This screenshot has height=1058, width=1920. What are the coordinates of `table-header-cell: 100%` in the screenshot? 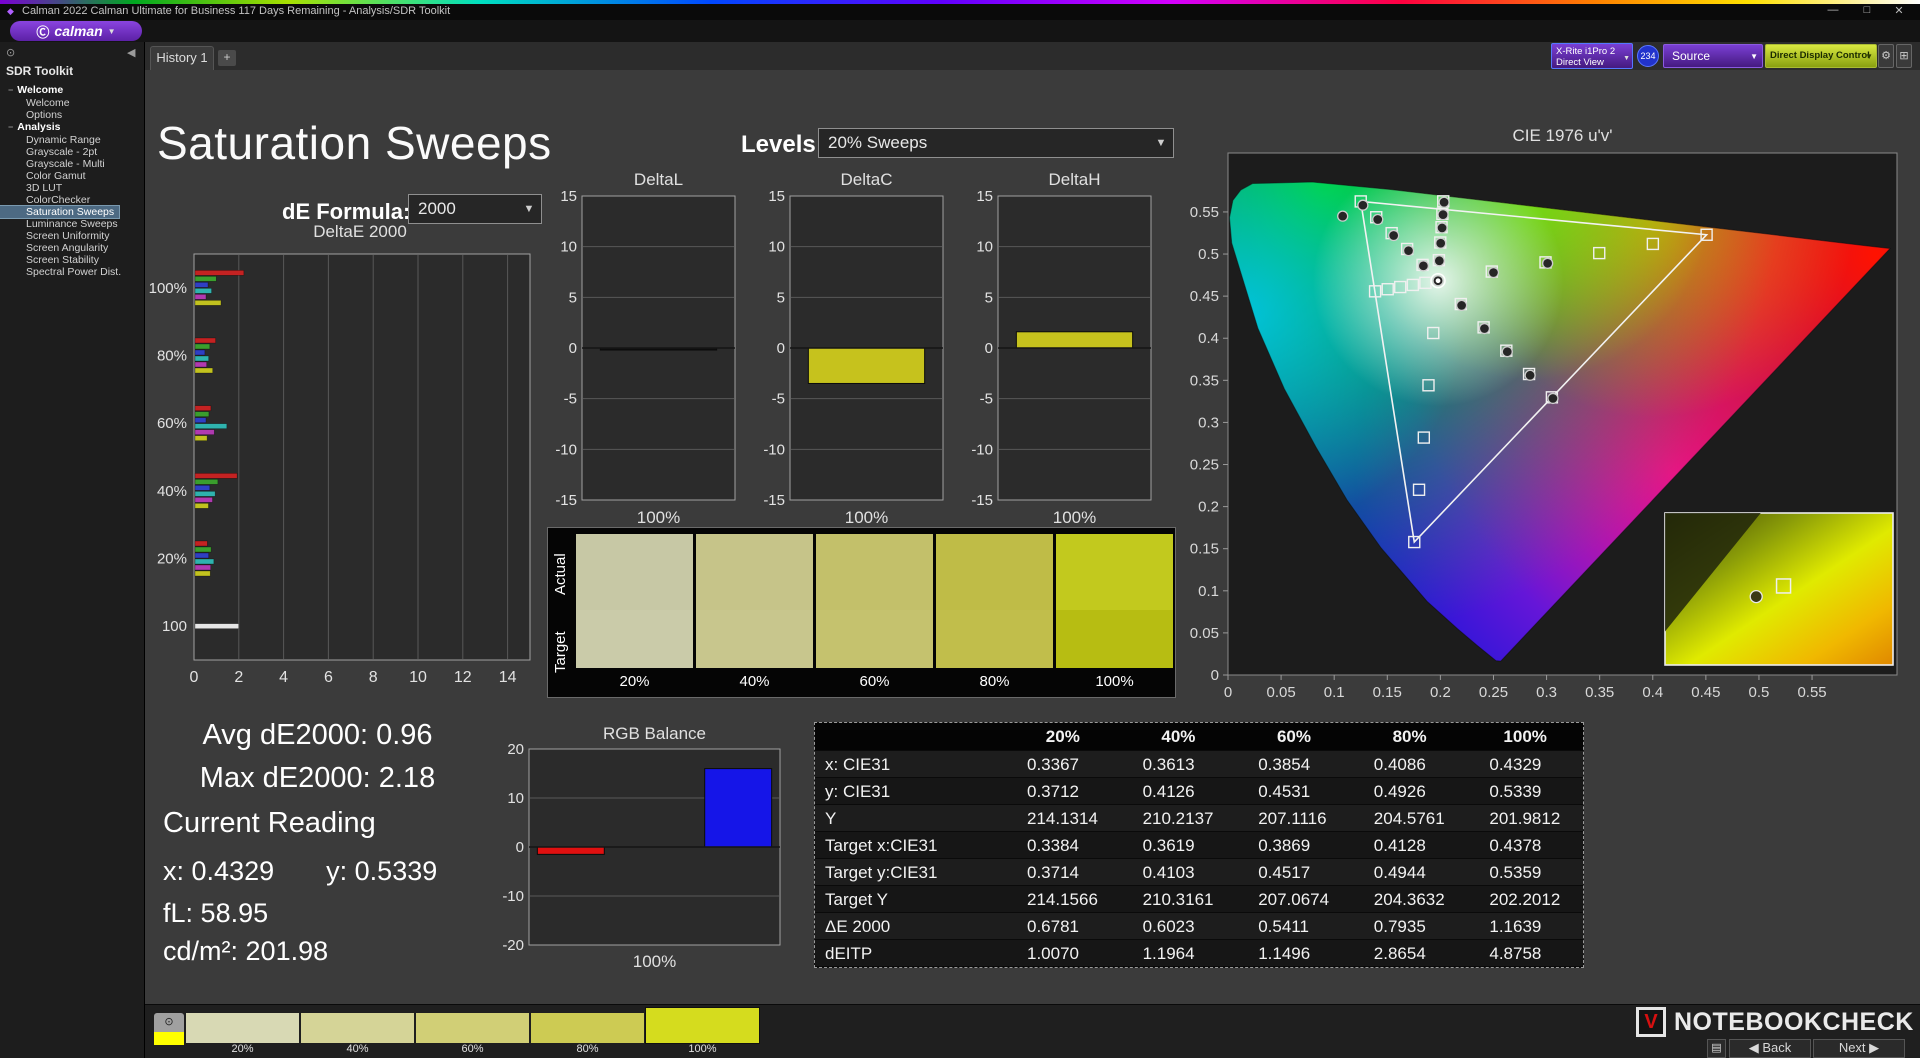 It's located at (1525, 736).